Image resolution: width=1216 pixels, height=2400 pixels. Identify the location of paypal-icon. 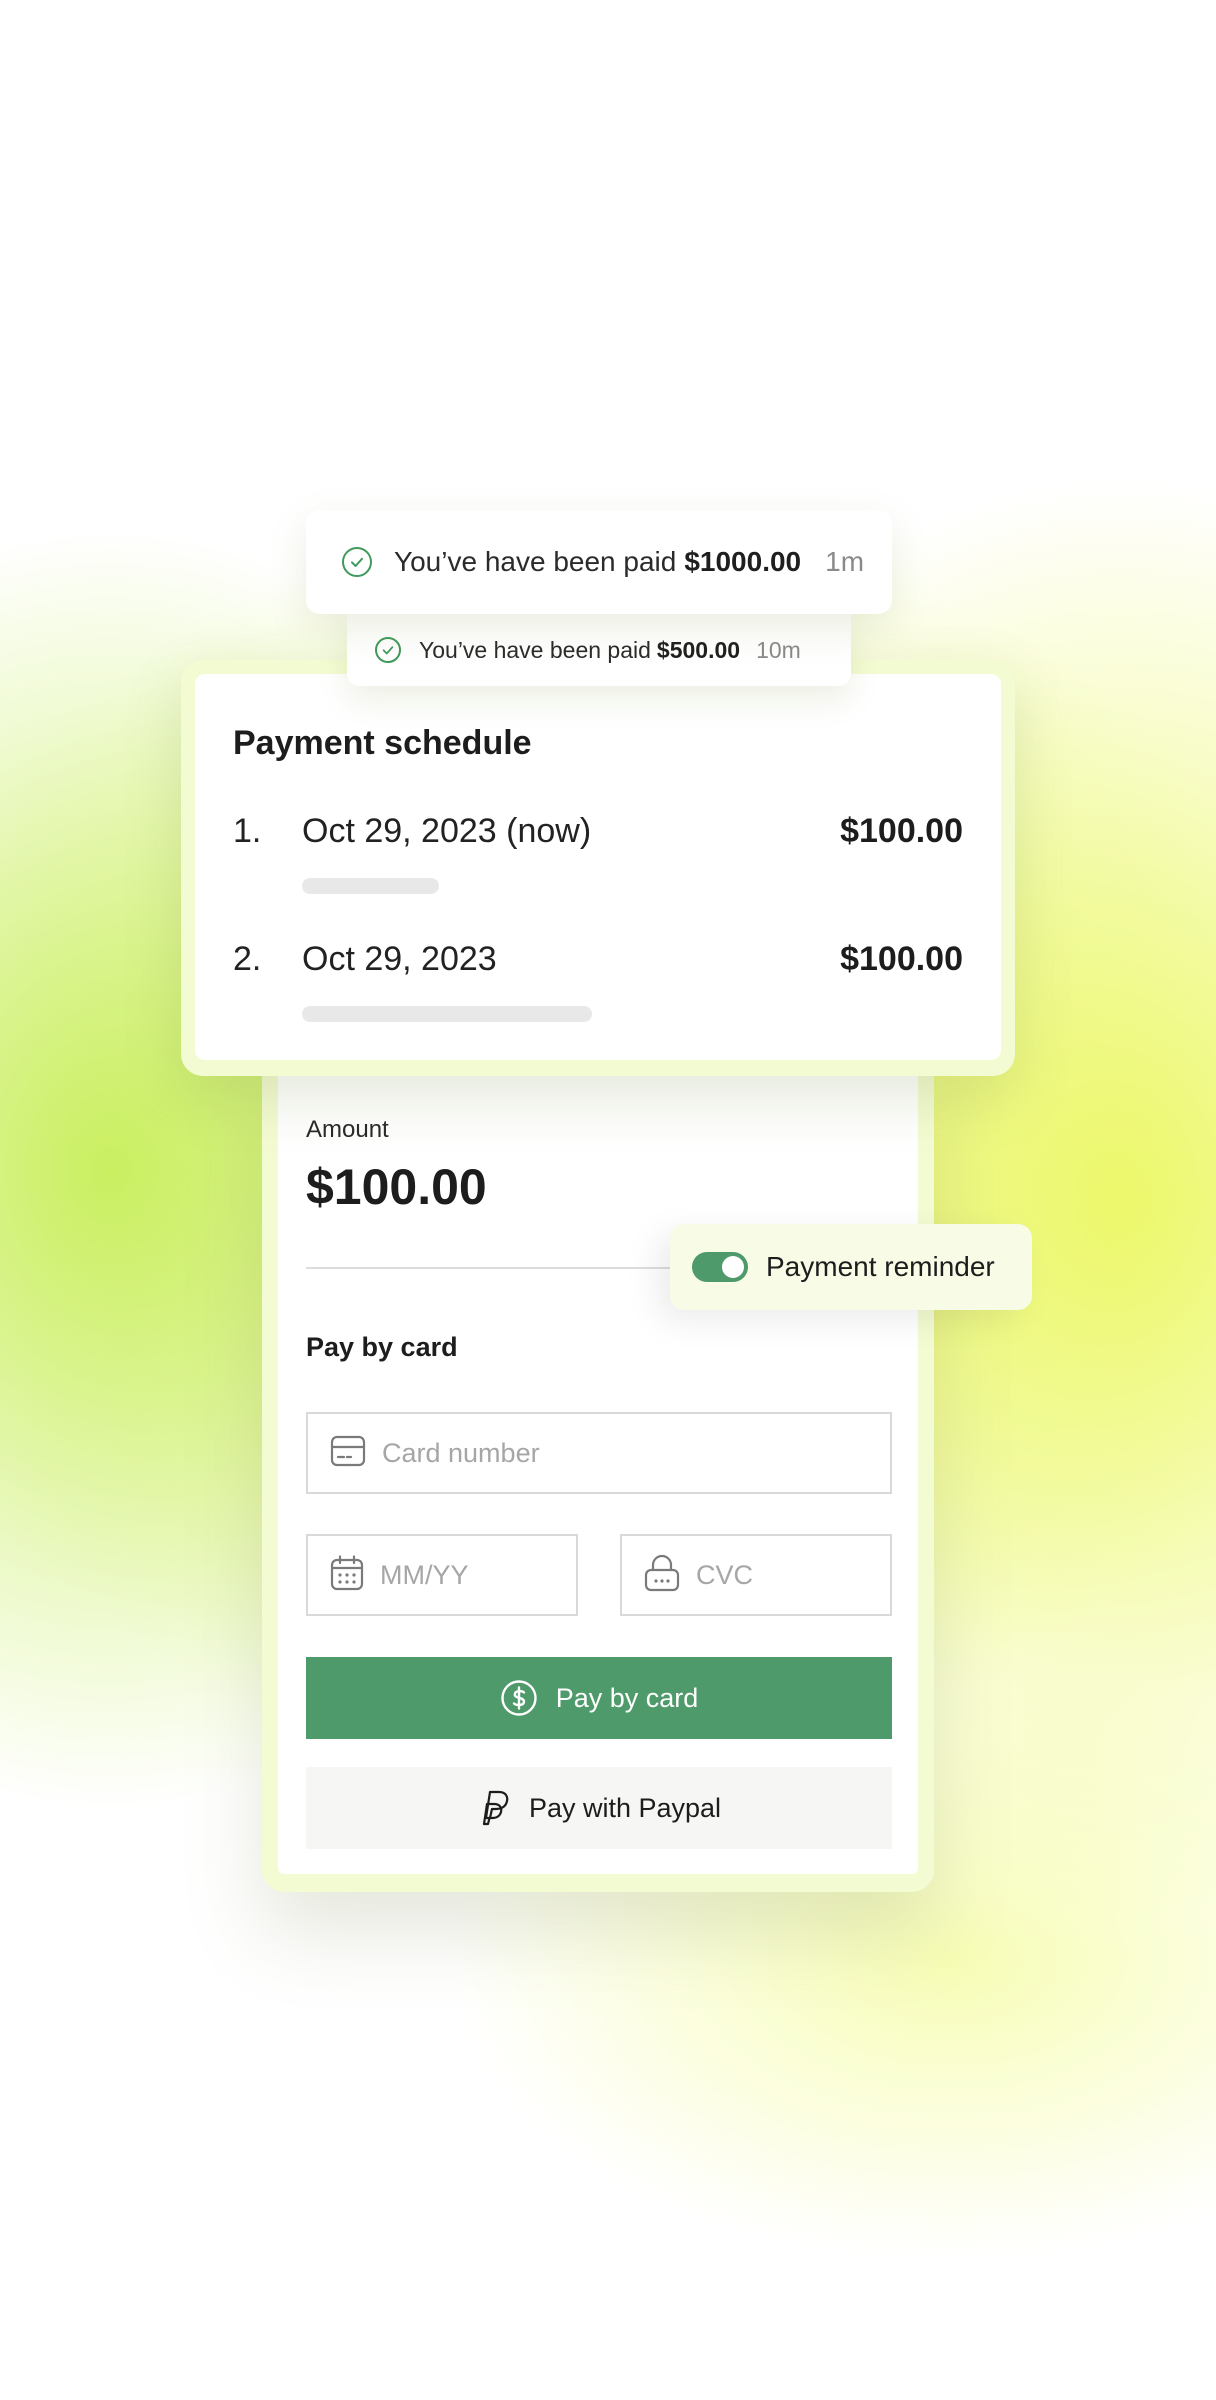
(494, 1808).